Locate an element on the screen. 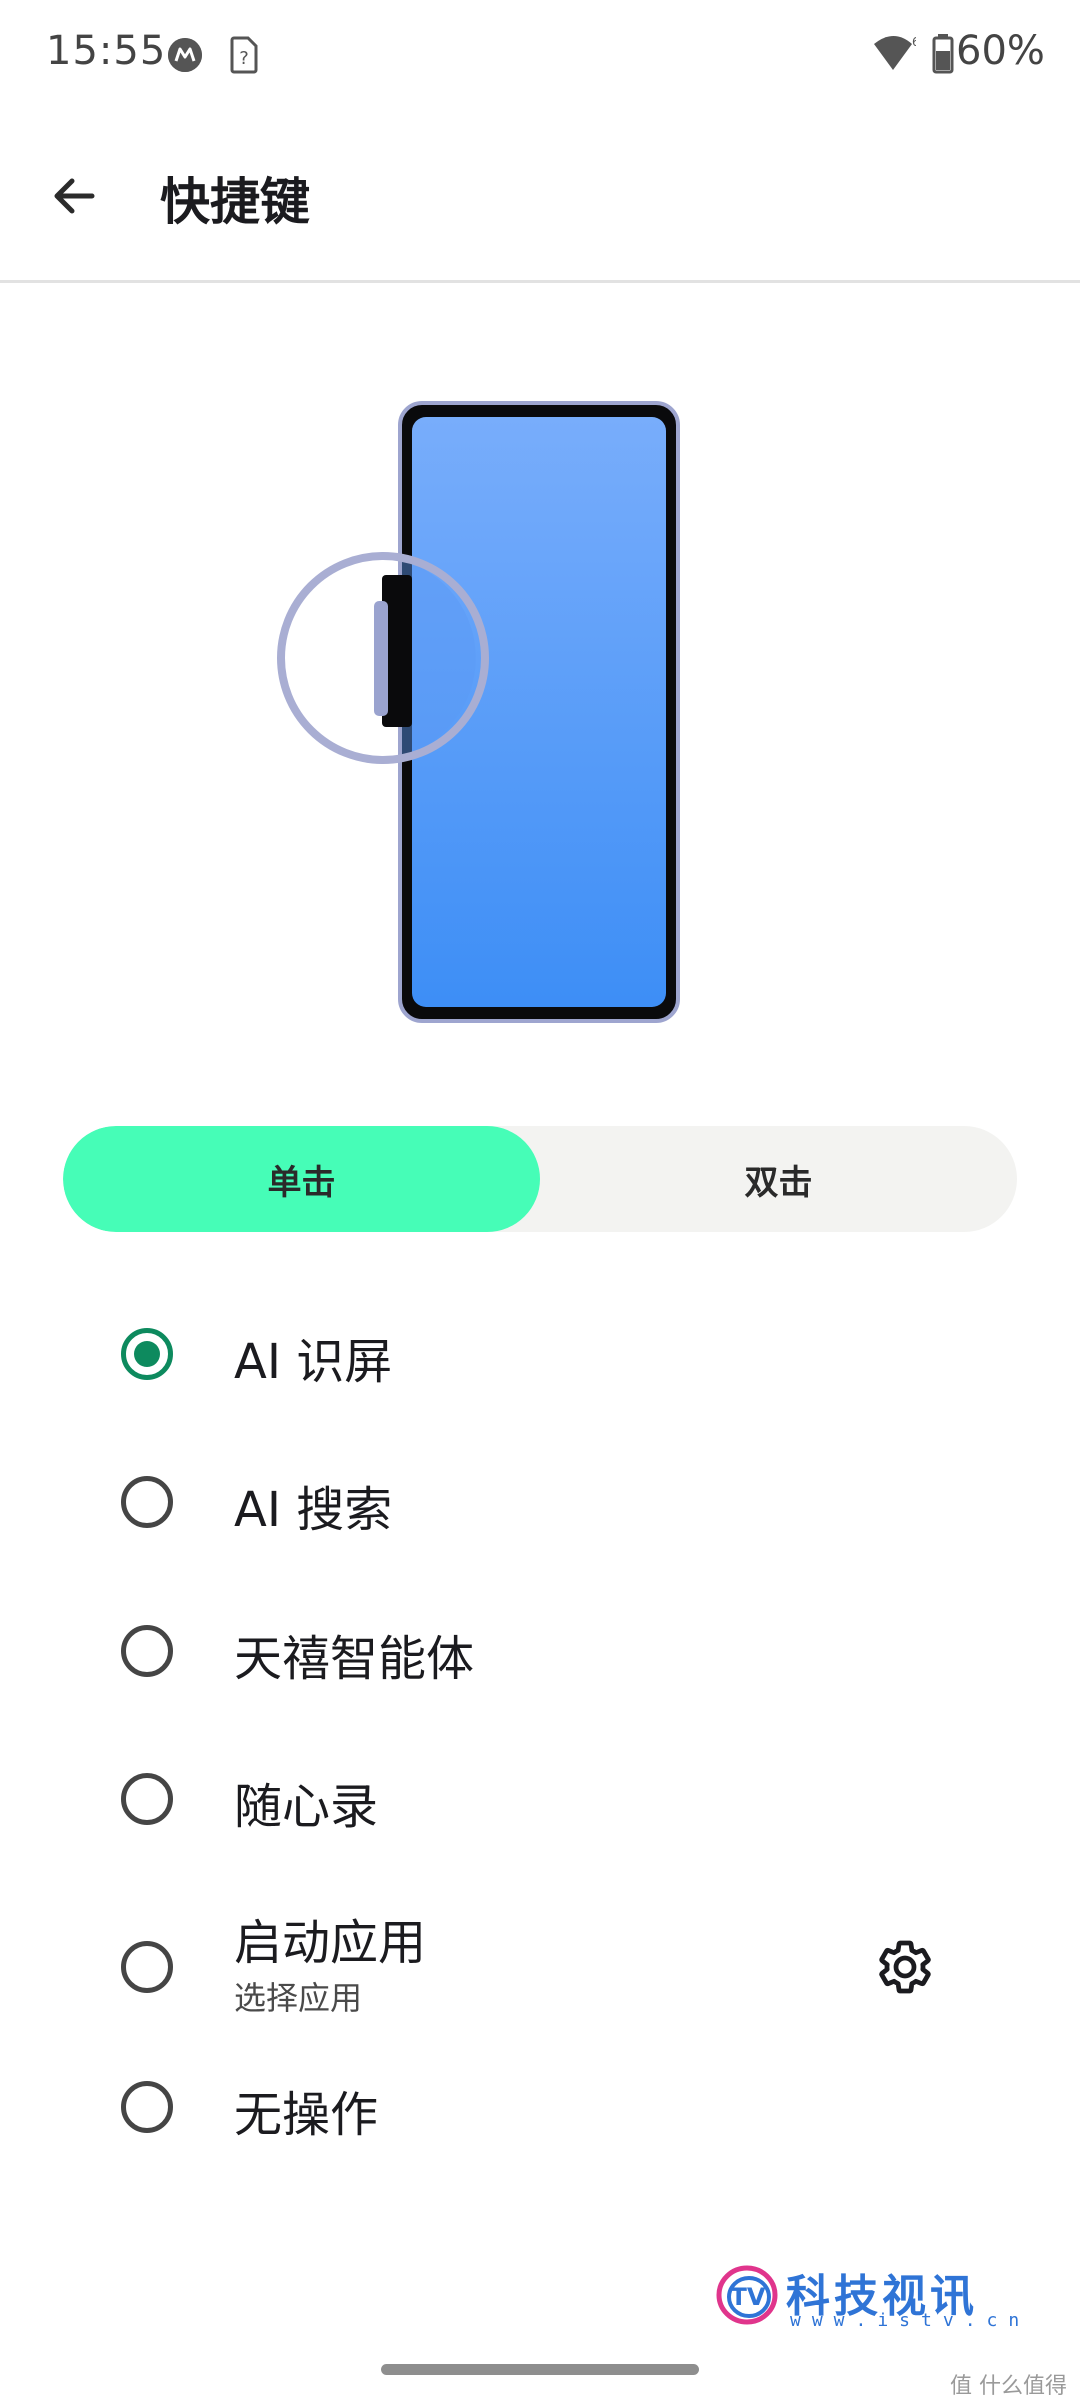 The height and width of the screenshot is (2401, 1080). app-settings-button is located at coordinates (905, 1967).